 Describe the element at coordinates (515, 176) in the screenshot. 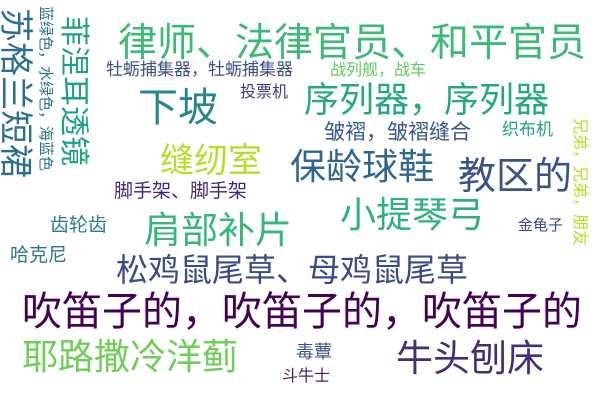

I see `word-jiaoqu: 教区的` at that location.